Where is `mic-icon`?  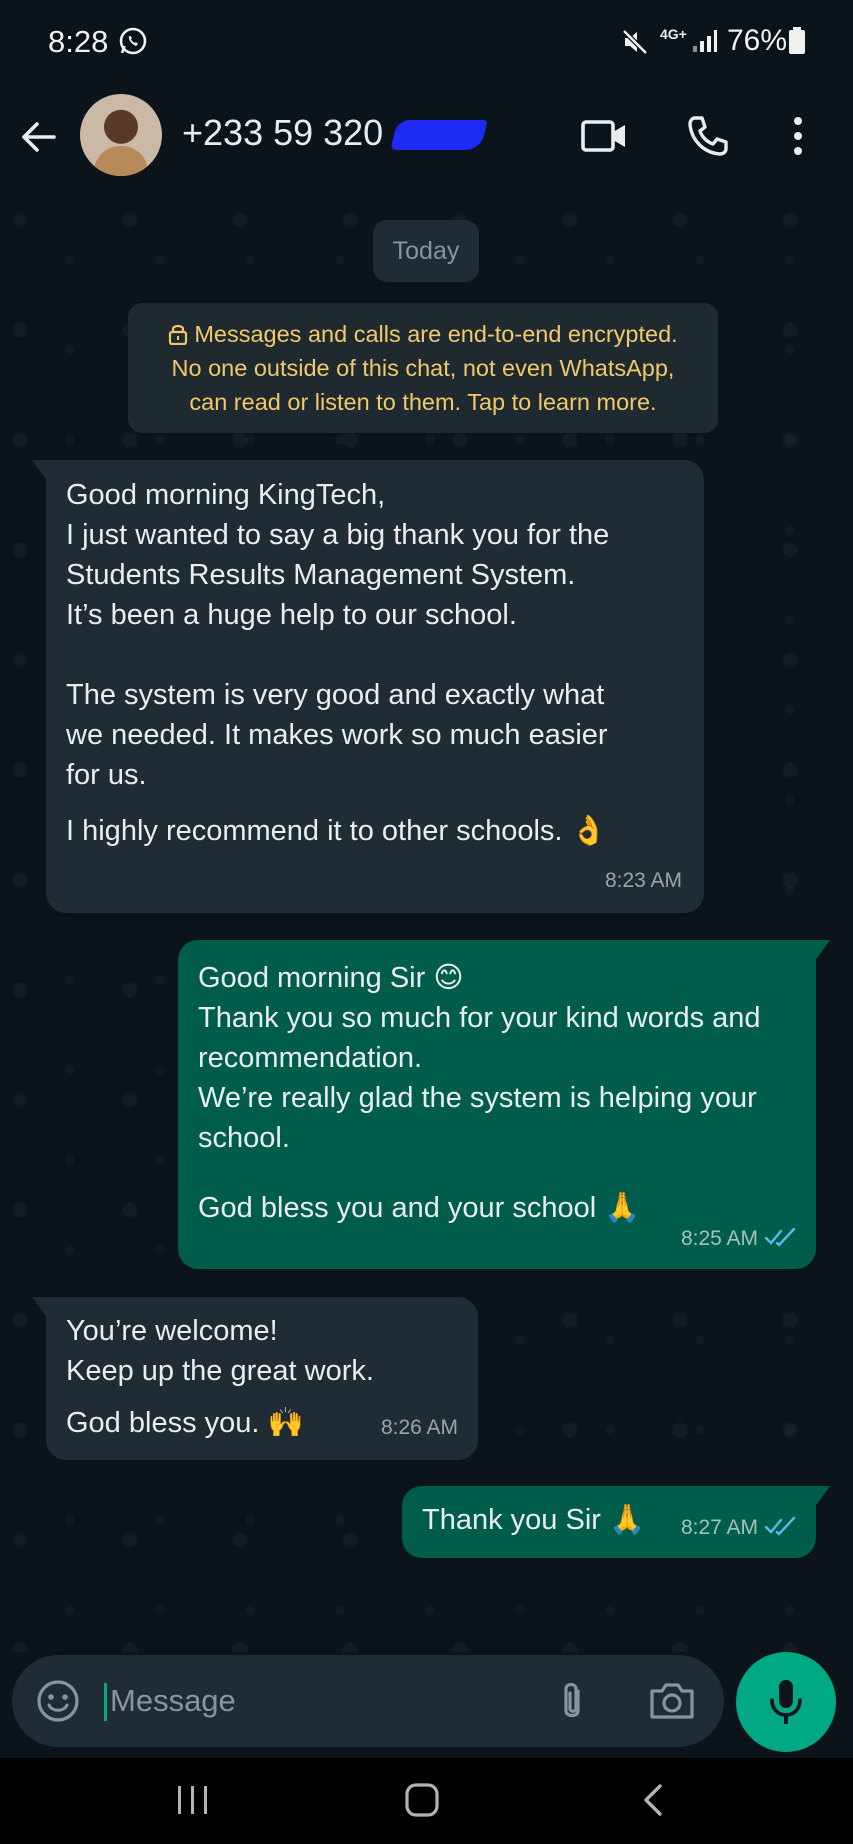
mic-icon is located at coordinates (786, 1702).